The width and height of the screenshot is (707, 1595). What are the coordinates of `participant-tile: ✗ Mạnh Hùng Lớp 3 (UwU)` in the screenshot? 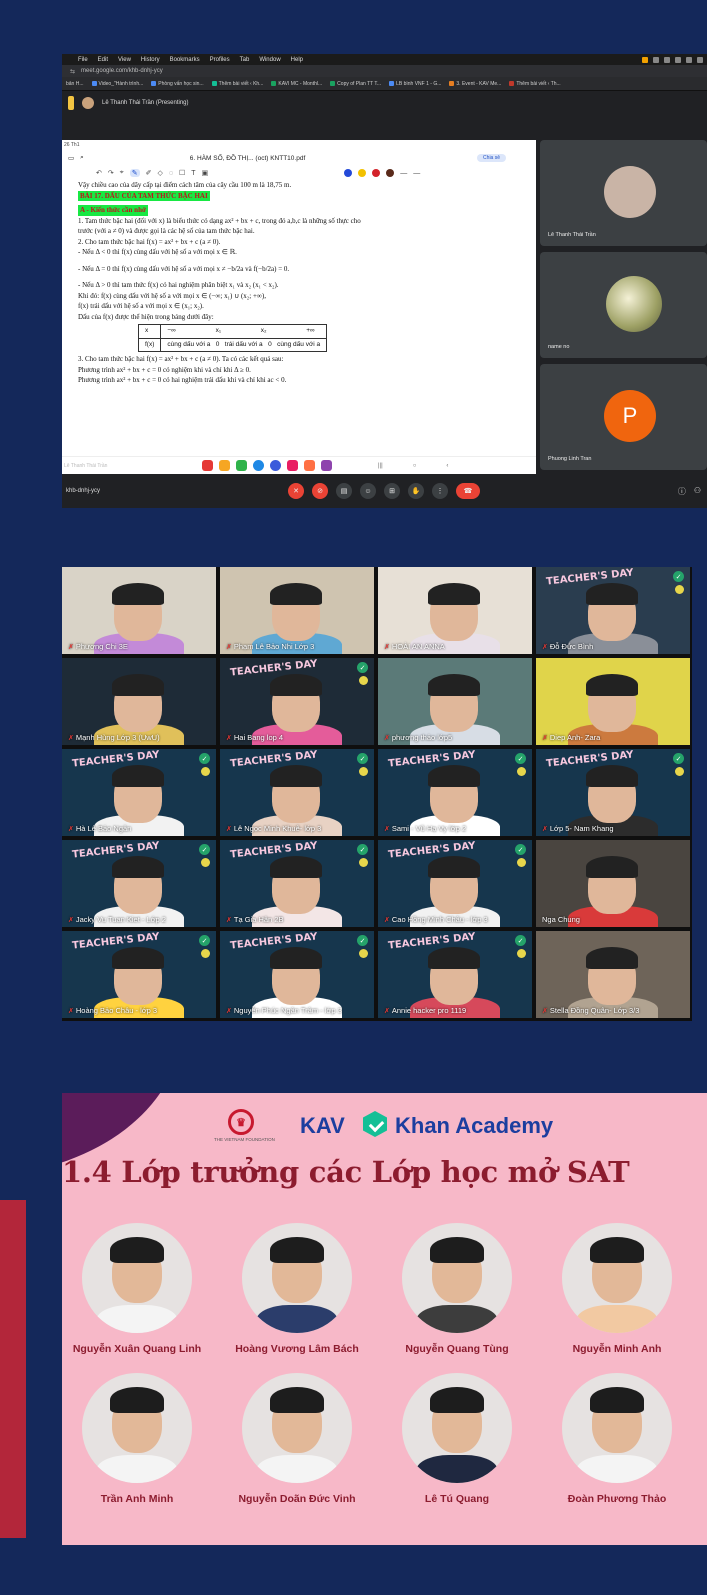 It's located at (139, 701).